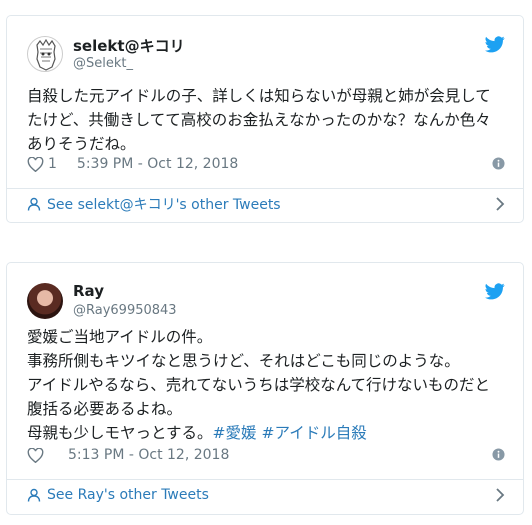 Image resolution: width=532 pixels, height=525 pixels. I want to click on display-name: selekt@キコリ, so click(129, 45).